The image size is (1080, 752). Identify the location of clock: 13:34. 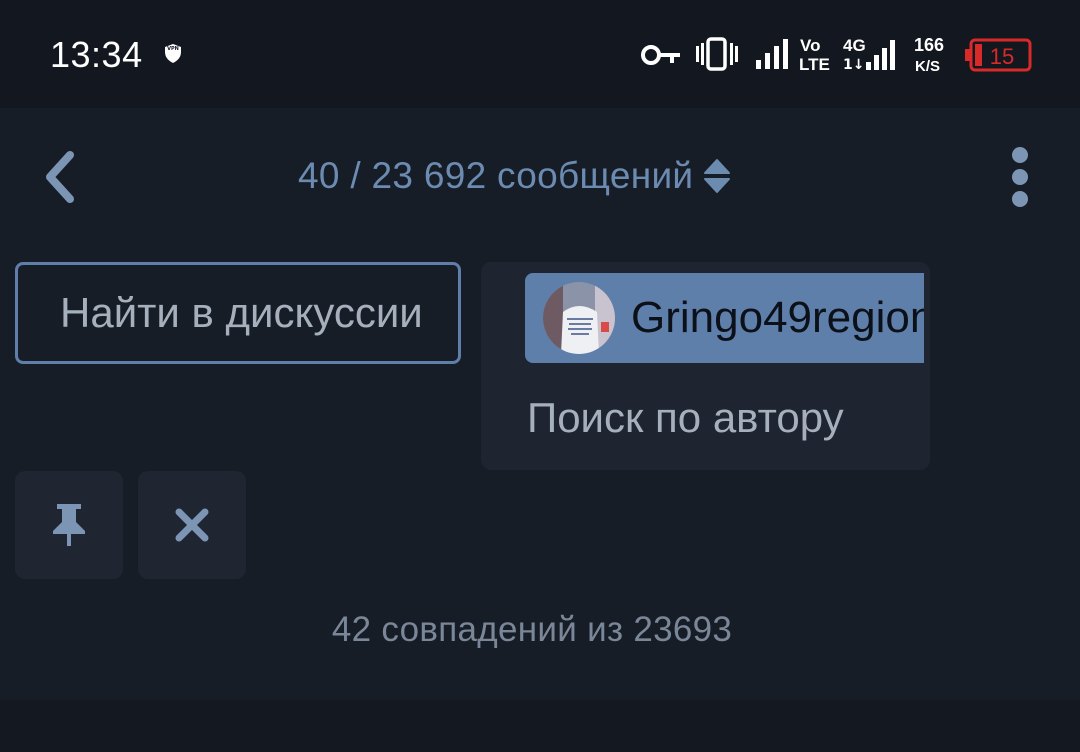
(96, 54).